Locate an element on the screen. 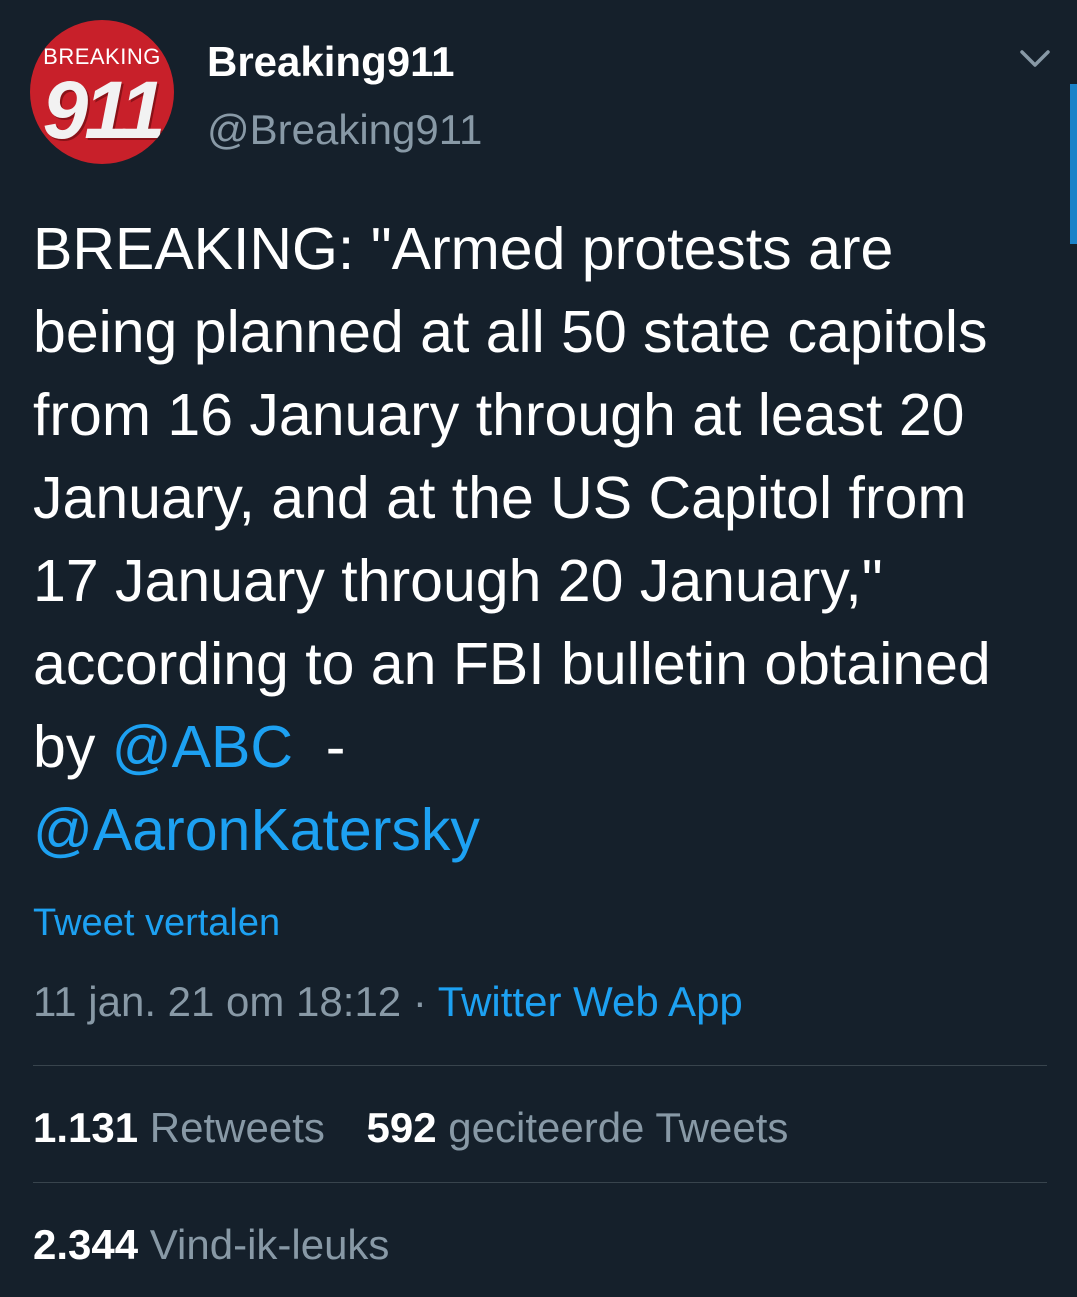 This screenshot has width=1077, height=1297. translate-tweet-link: Tweet vertalen is located at coordinates (156, 923).